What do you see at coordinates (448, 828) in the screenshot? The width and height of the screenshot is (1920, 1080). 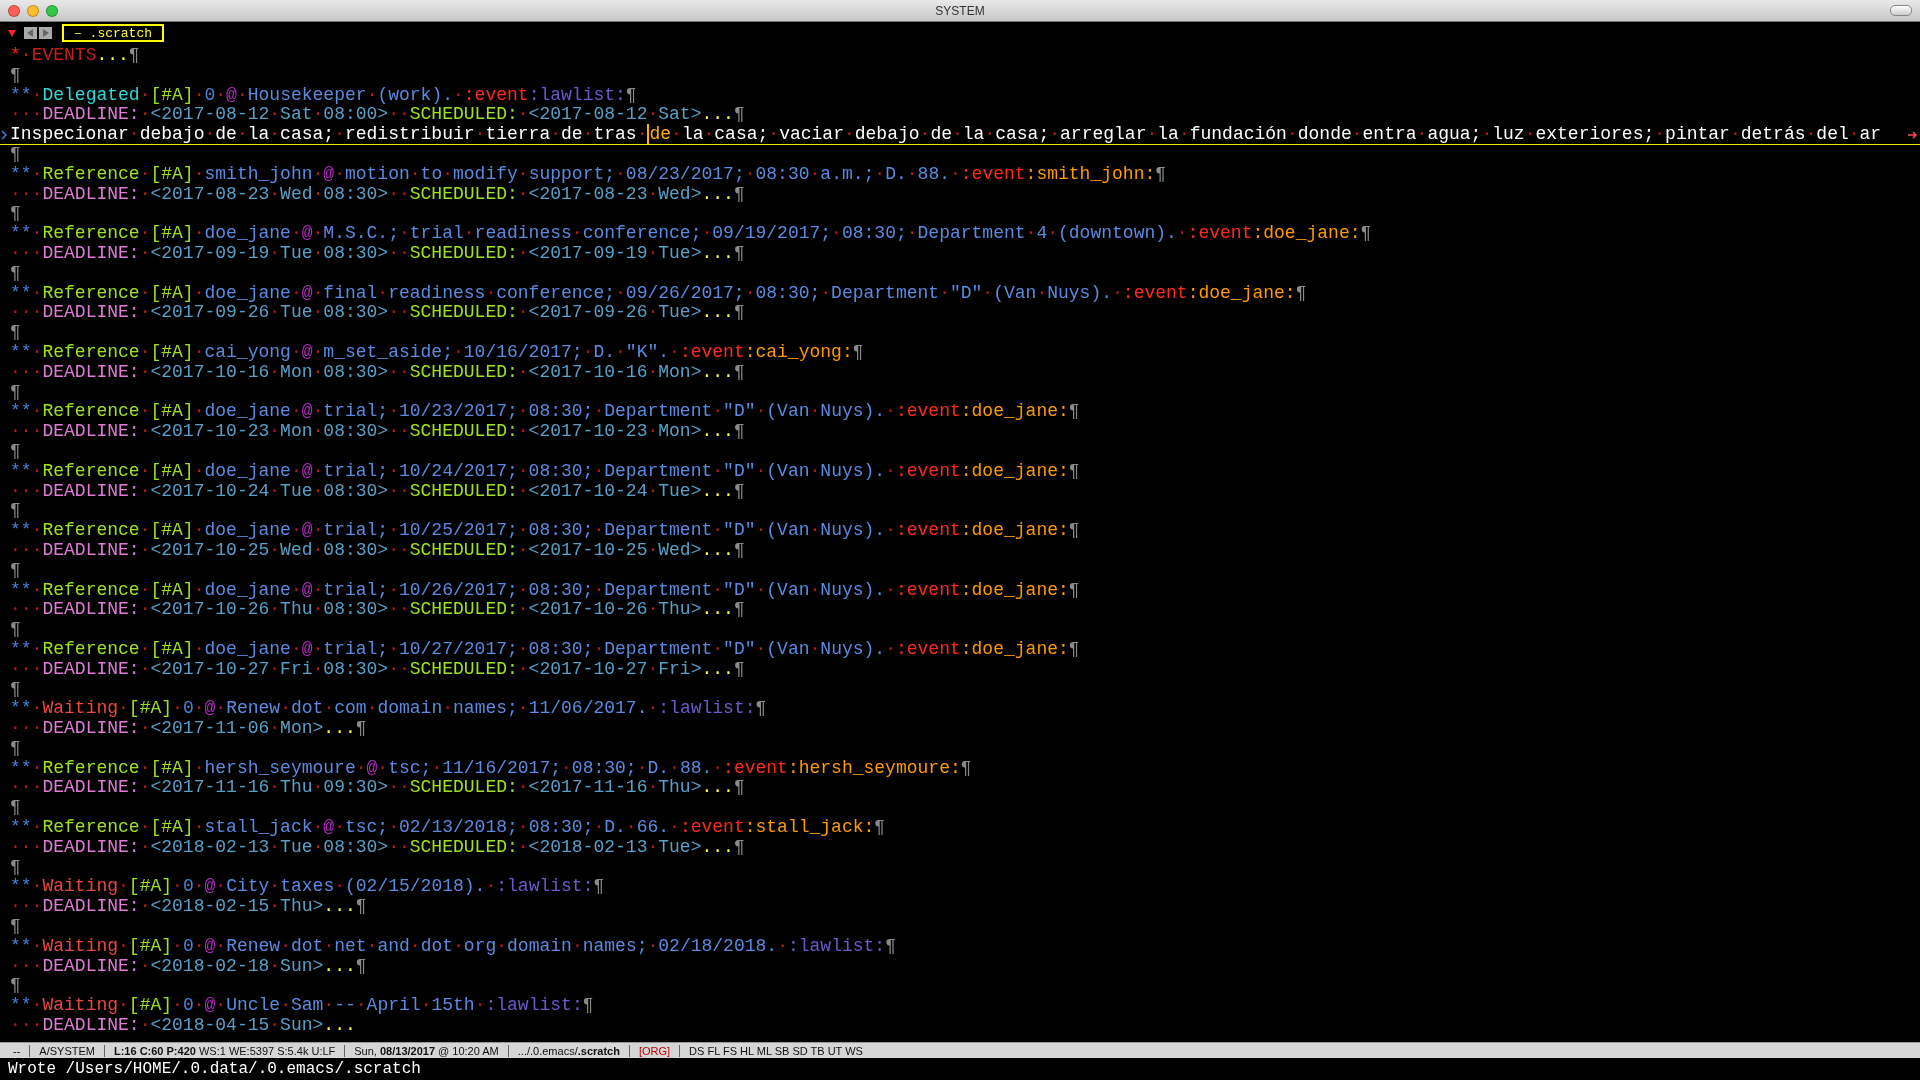 I see `org-heading: **·Reference·[#A]·stall_jack·@·tsc;·02/13/2018;·08:30;·D.·66.·:event:stall_jack:¶` at bounding box center [448, 828].